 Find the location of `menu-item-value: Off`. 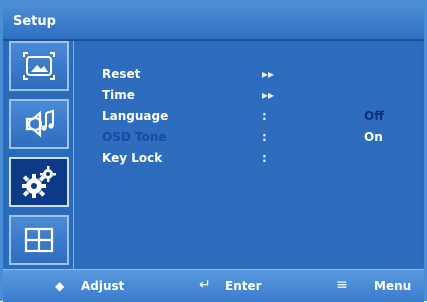

menu-item-value: Off is located at coordinates (374, 116).